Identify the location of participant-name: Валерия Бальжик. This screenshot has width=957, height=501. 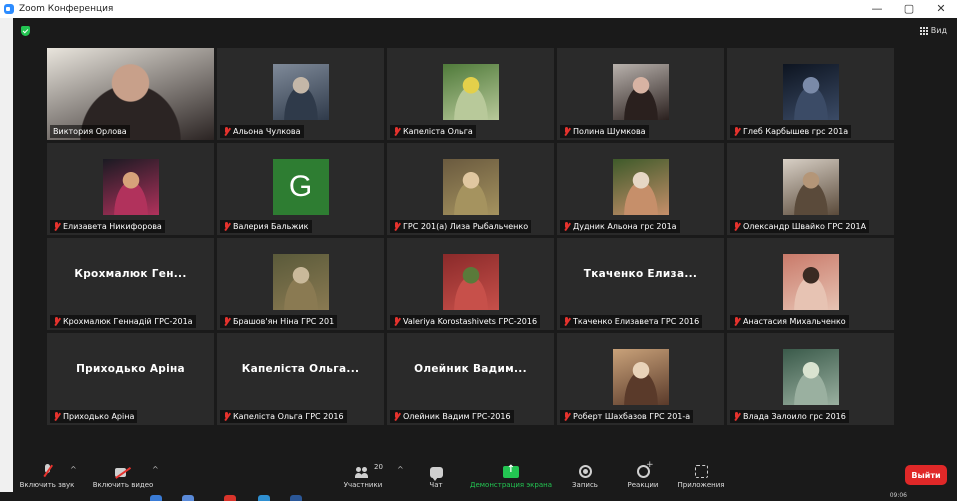
(271, 226).